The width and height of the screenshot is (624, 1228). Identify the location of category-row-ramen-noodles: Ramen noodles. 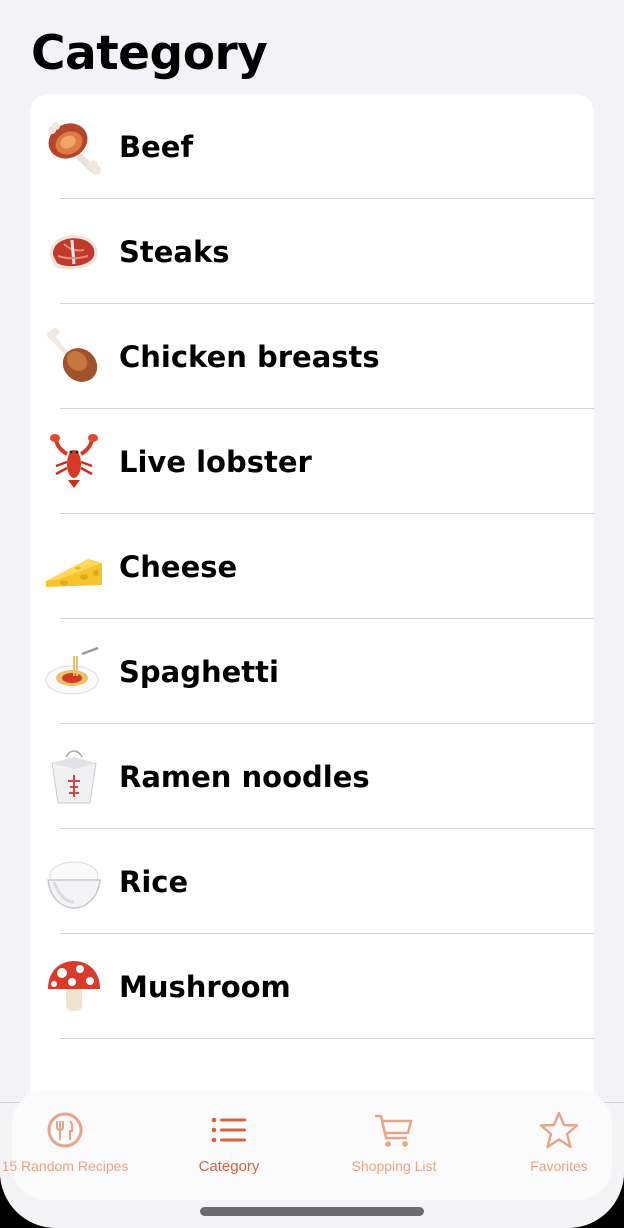
(312, 776).